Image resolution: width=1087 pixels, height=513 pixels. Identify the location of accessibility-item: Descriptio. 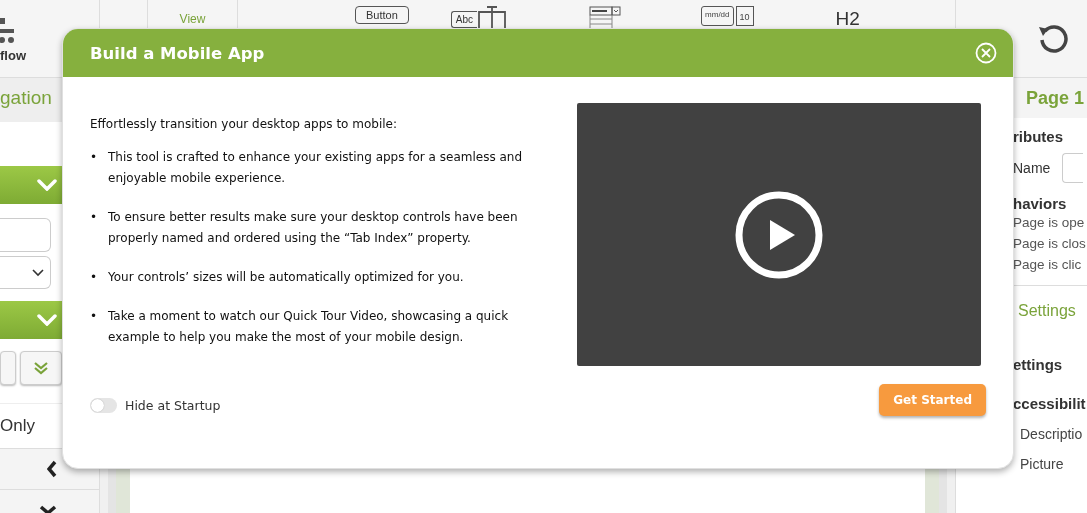
(1053, 434).